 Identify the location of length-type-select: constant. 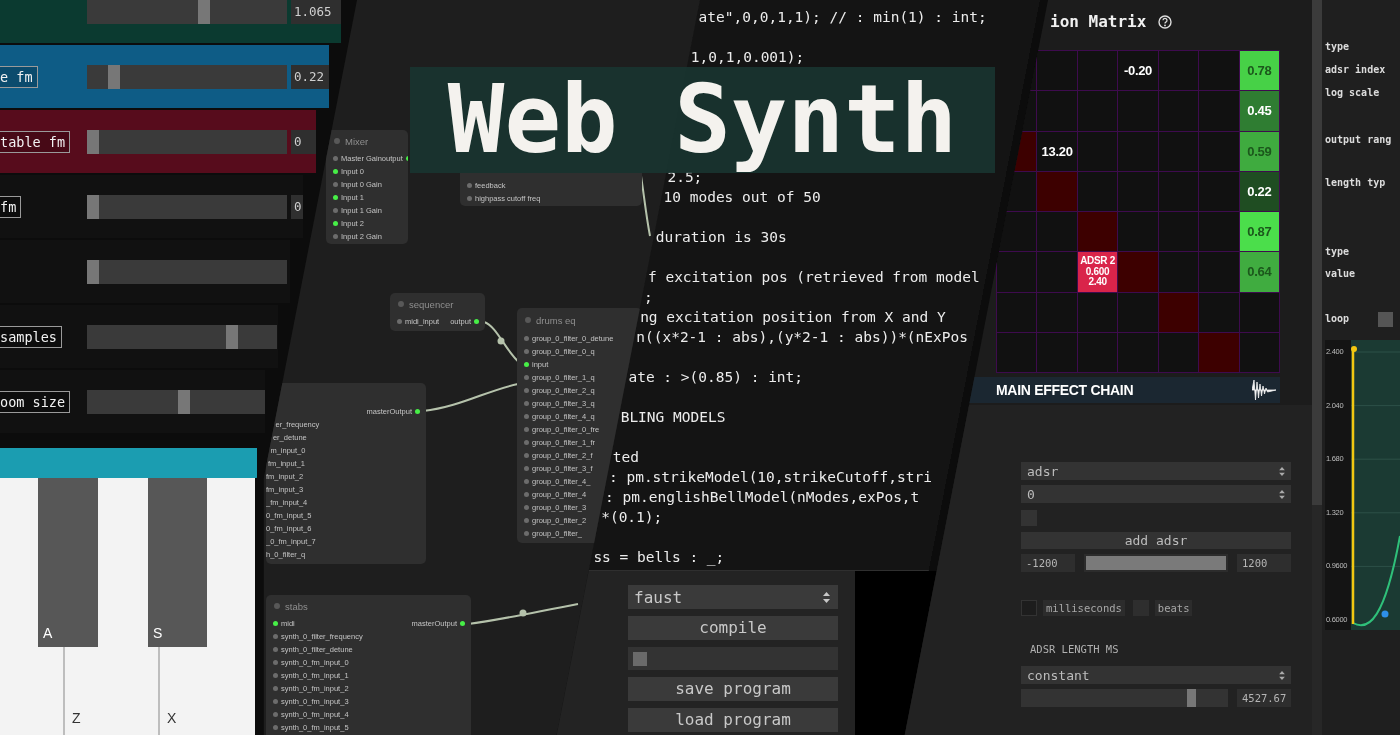
(1156, 675).